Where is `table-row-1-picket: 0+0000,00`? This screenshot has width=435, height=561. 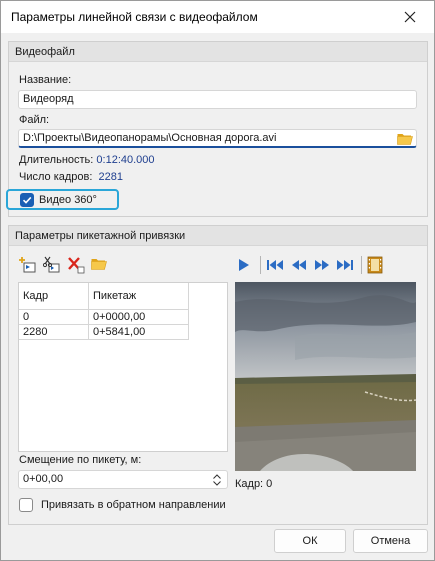 table-row-1-picket: 0+0000,00 is located at coordinates (139, 317).